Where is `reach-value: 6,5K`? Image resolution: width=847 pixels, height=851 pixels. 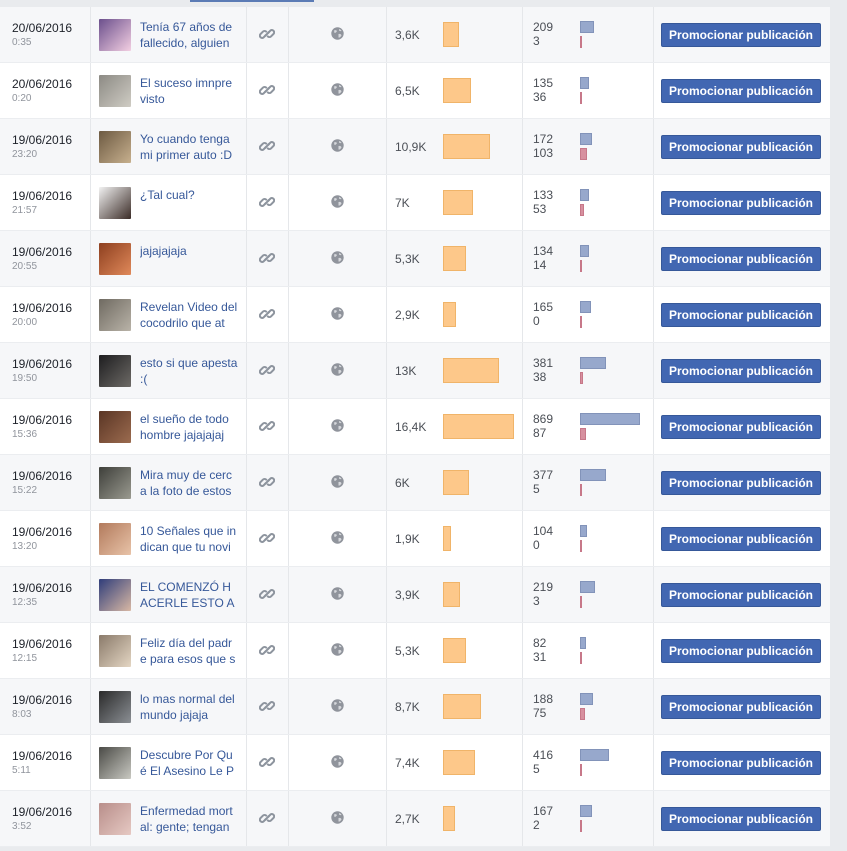 reach-value: 6,5K is located at coordinates (407, 91).